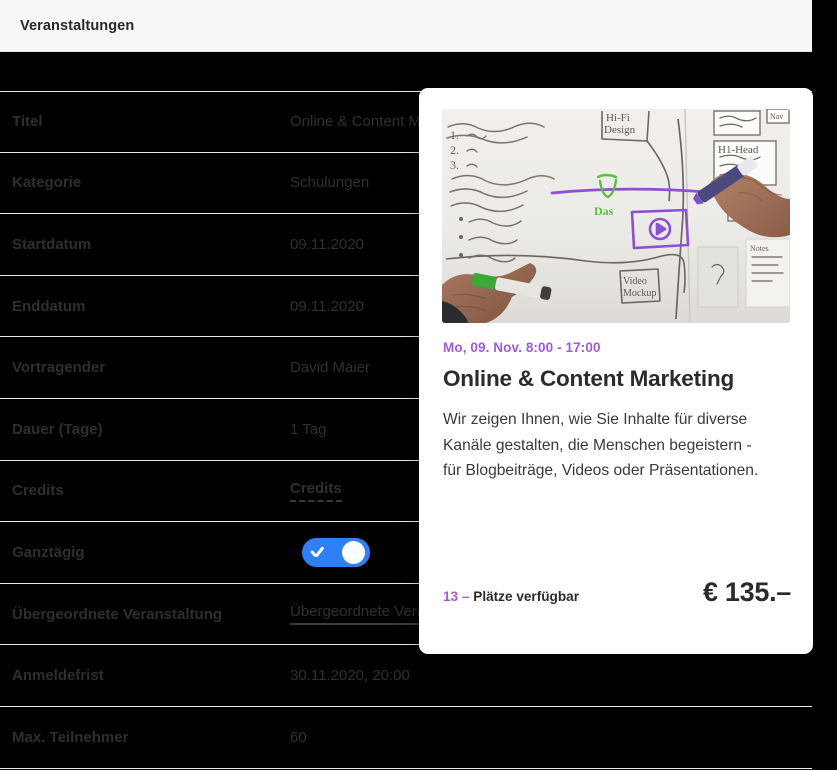 The height and width of the screenshot is (770, 837). I want to click on detail-row-label: Titel, so click(27, 122).